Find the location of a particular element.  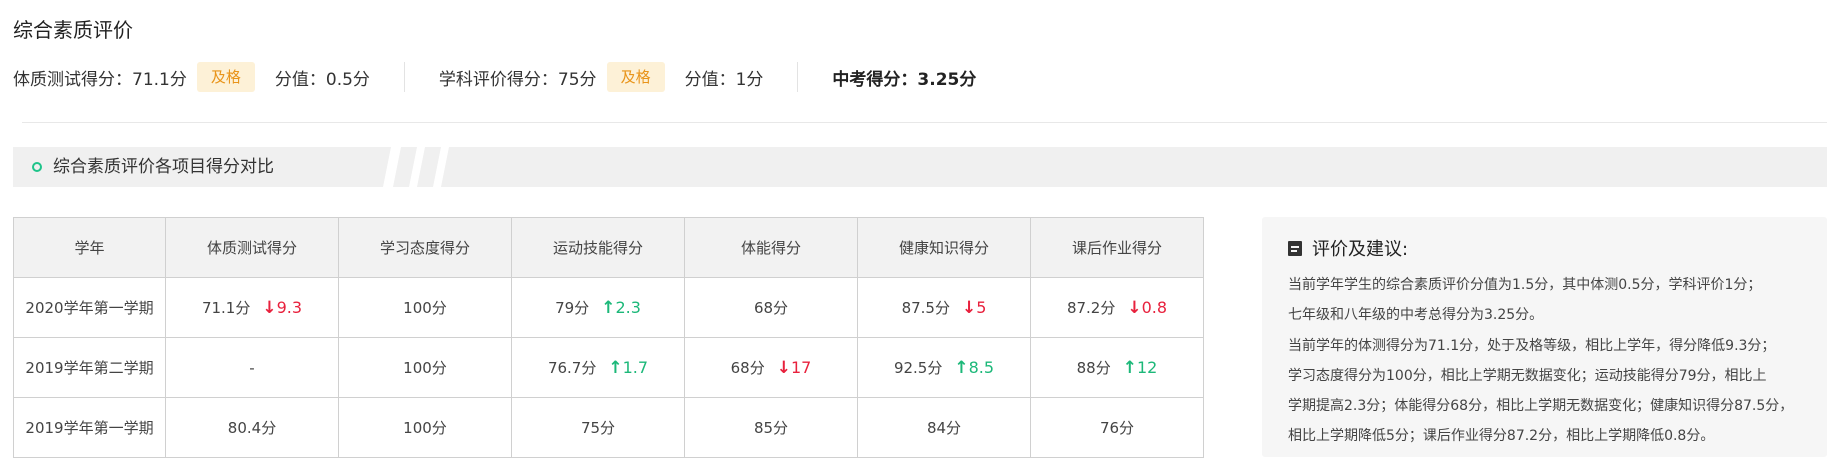

advice-line: 学期提高2.3分；体能得分68分，相比上学期无数据变化；健康知识得分87.5分， is located at coordinates (1541, 406).